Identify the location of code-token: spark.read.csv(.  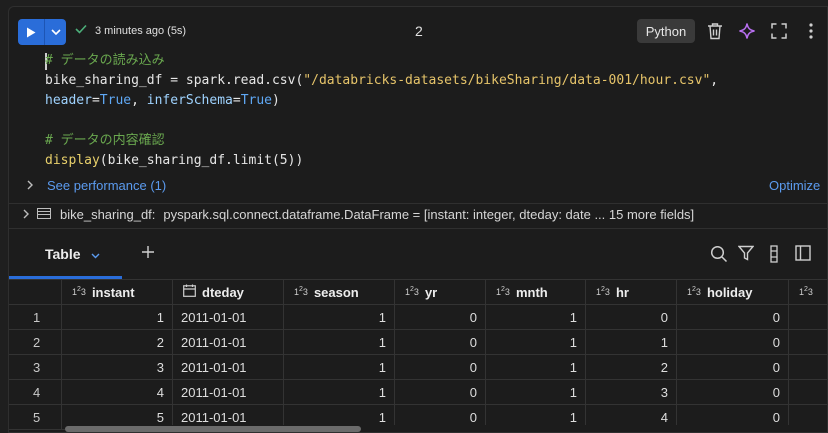
(244, 80).